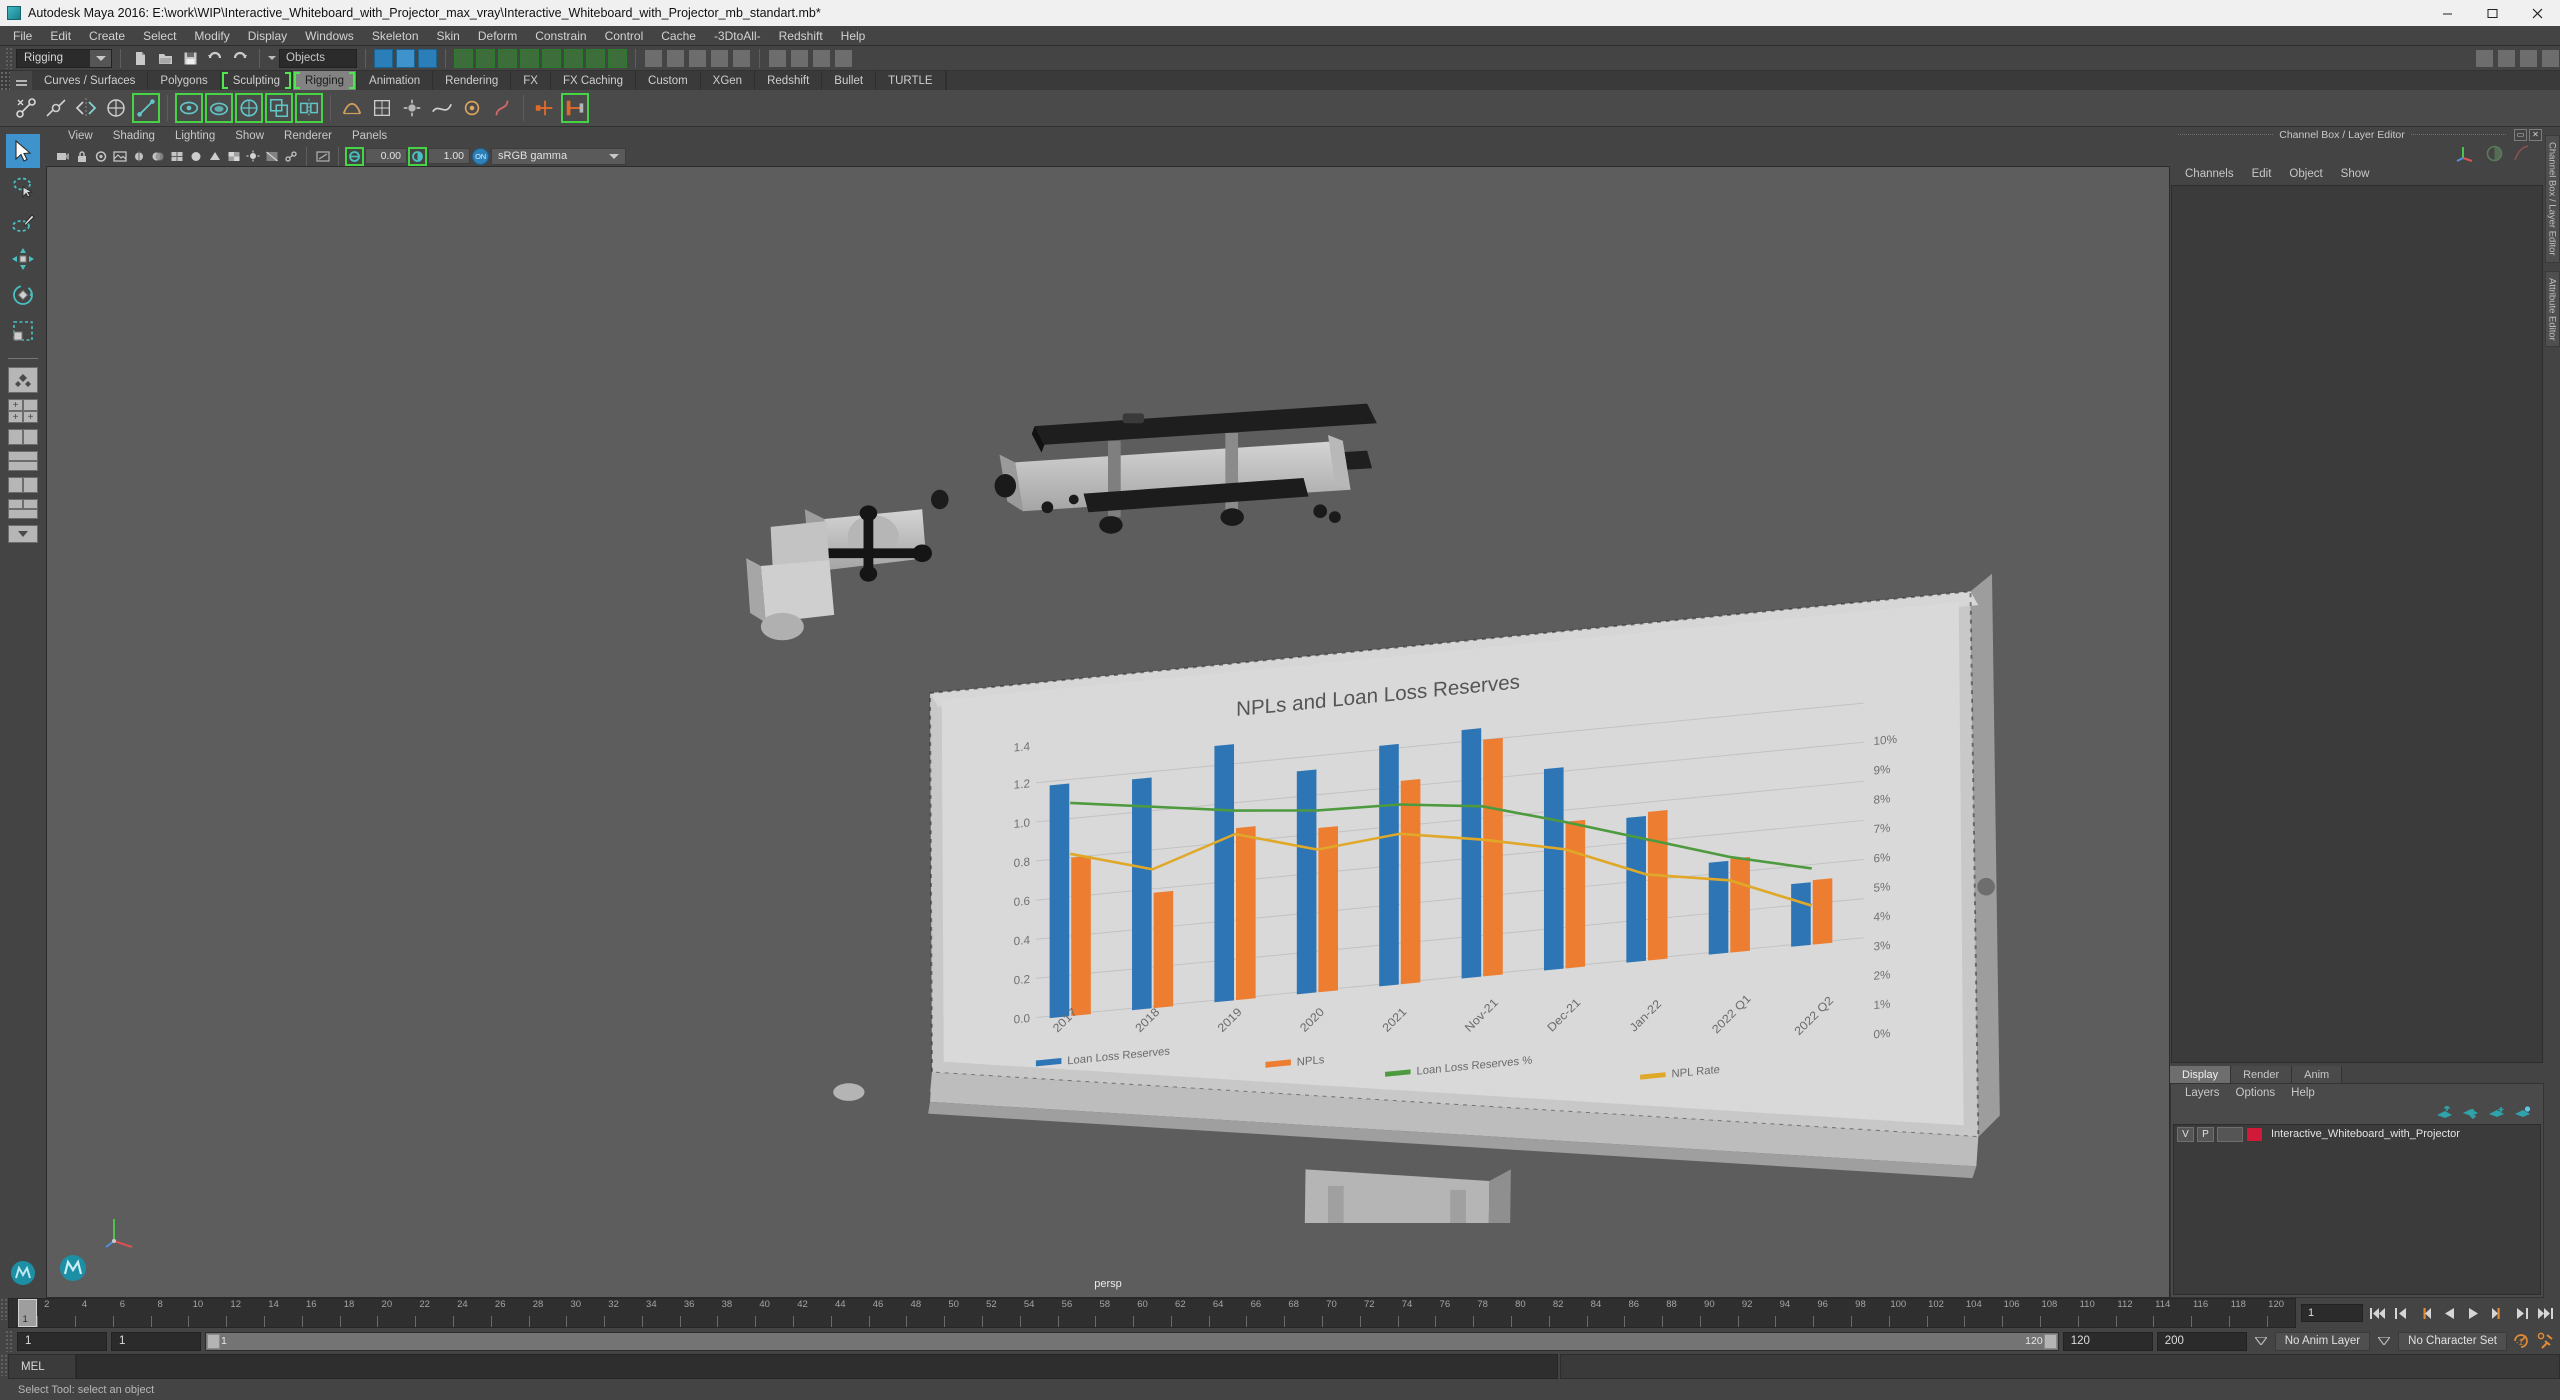 The image size is (2560, 1400). What do you see at coordinates (2552, 199) in the screenshot?
I see `sidetab-channel-box: Channel Box / Layer Editor` at bounding box center [2552, 199].